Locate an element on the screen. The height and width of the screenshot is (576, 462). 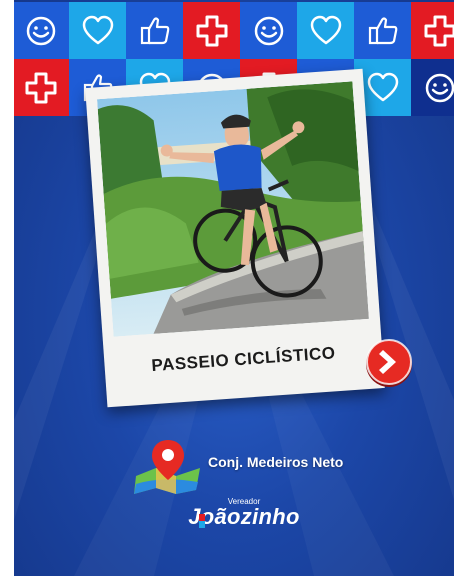
brand-accent-mark is located at coordinates (202, 521).